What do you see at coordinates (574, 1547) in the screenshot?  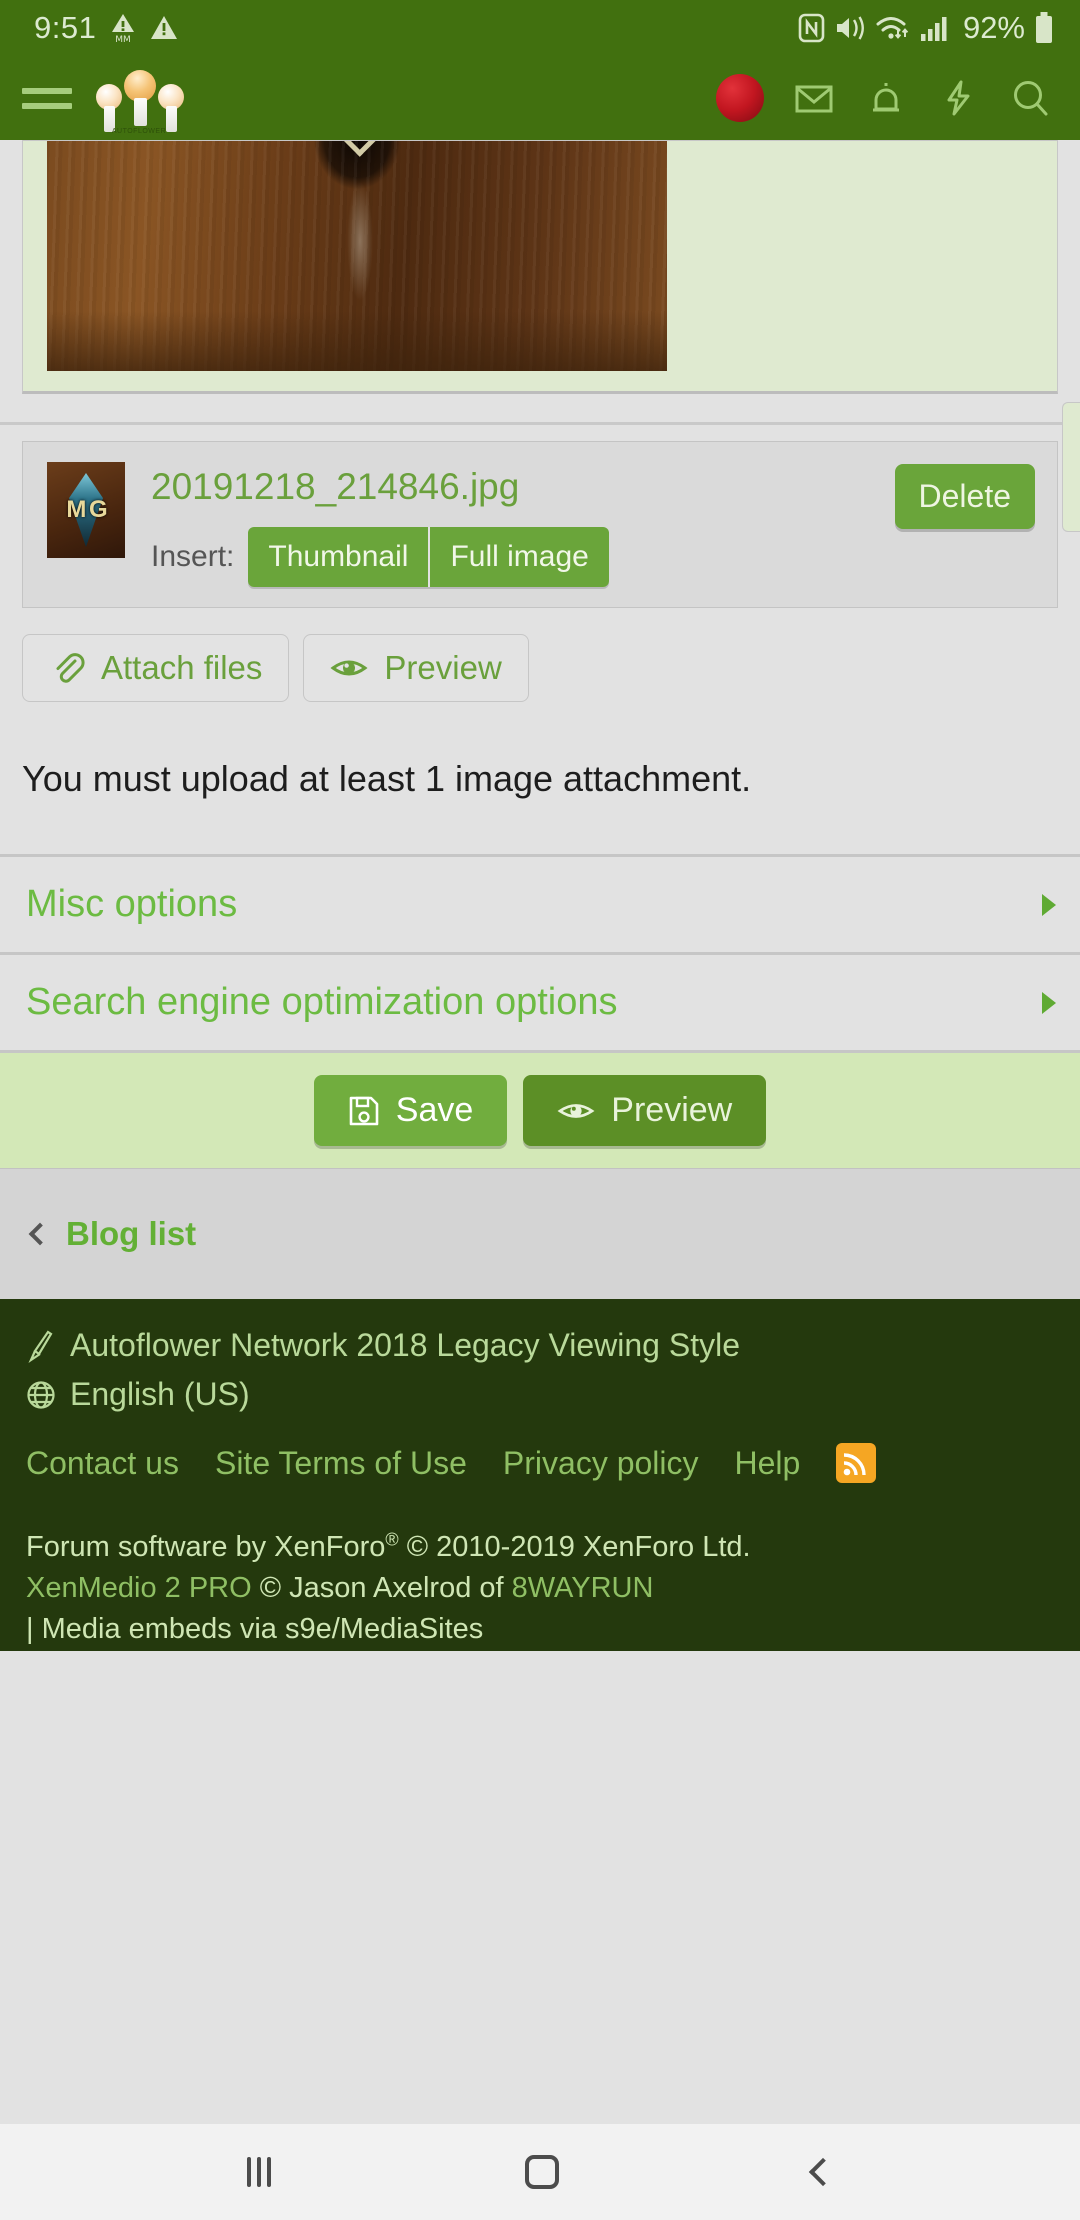 I see `xenforo-credit-b: © 2010-2019 XenForo Ltd.` at bounding box center [574, 1547].